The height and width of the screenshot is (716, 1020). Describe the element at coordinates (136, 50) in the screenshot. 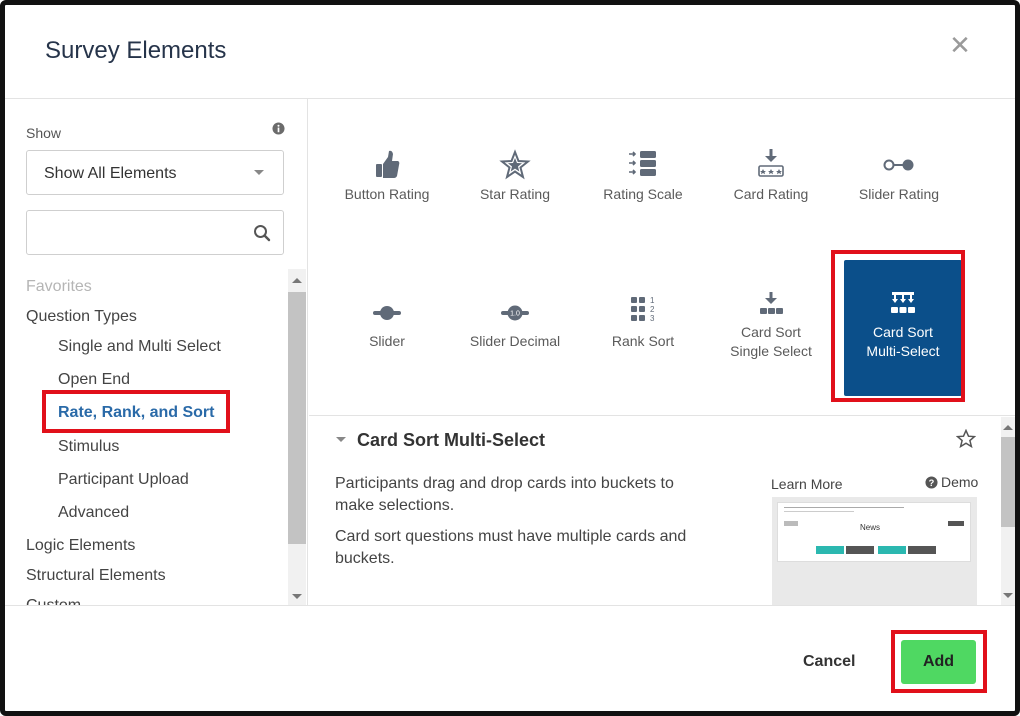

I see `dialog-title: Survey Elements` at that location.